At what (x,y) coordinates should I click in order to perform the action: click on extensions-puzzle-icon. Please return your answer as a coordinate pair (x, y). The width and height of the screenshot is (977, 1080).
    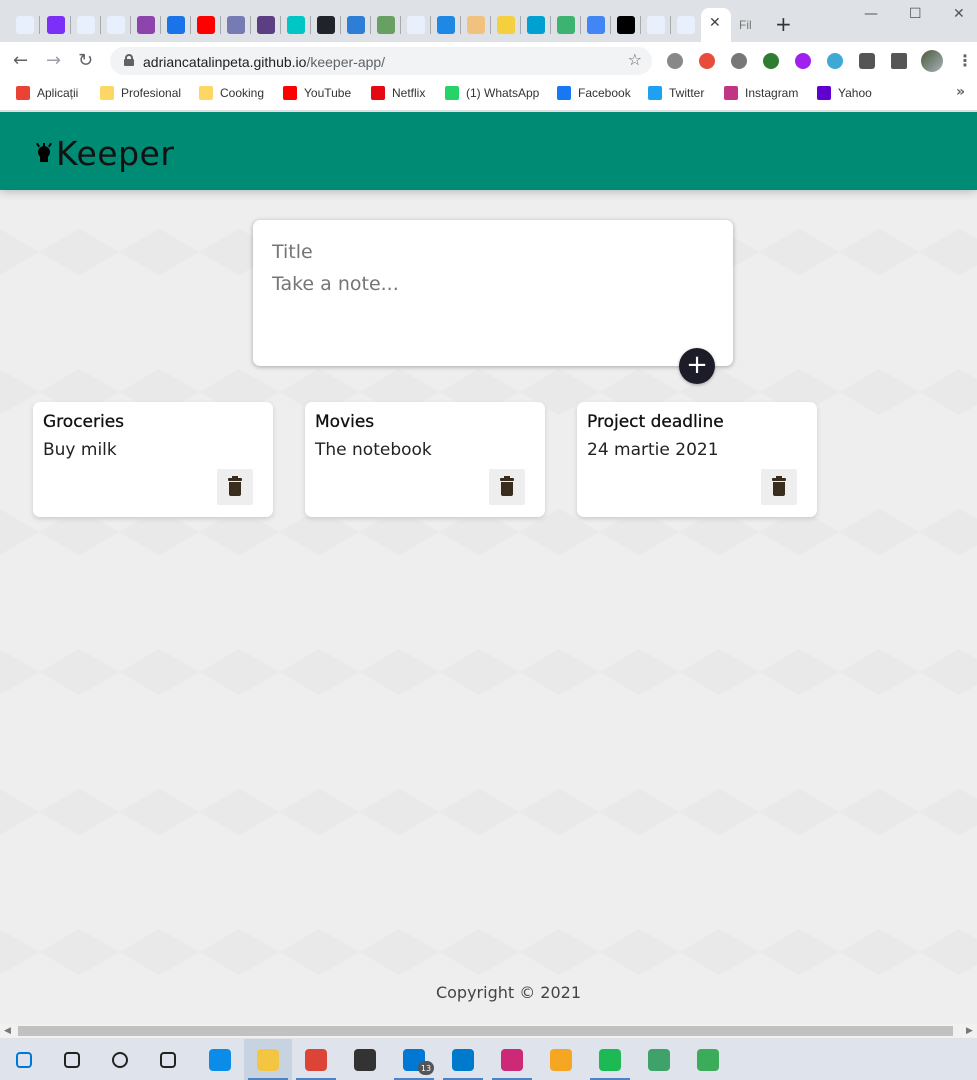
    Looking at the image, I should click on (867, 61).